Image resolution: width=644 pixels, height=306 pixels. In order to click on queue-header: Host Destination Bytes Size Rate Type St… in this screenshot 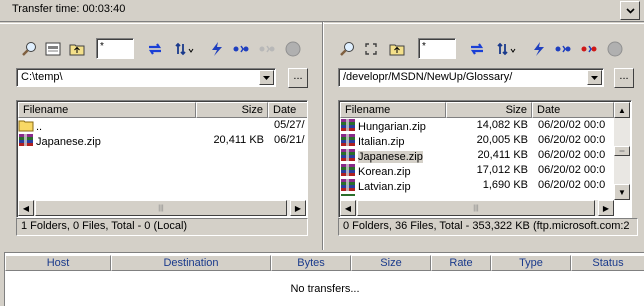, I will do `click(324, 263)`.